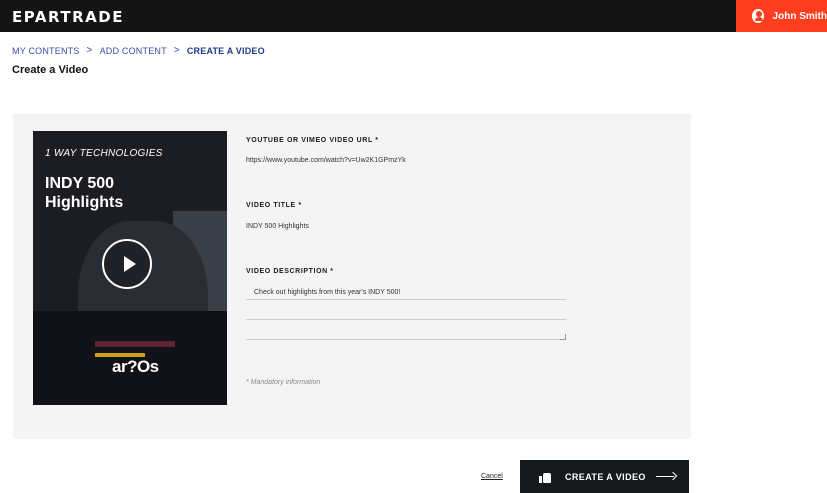 The height and width of the screenshot is (493, 827). I want to click on mandatory-note: * Mandatory information, so click(283, 382).